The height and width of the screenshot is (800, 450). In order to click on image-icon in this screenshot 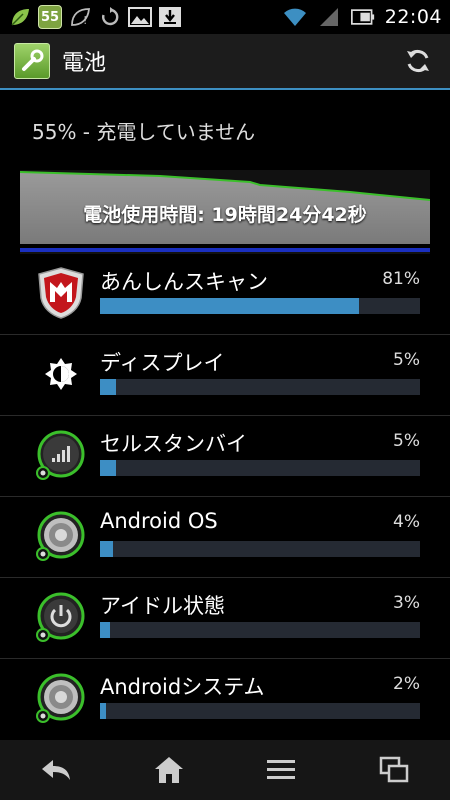, I will do `click(140, 17)`.